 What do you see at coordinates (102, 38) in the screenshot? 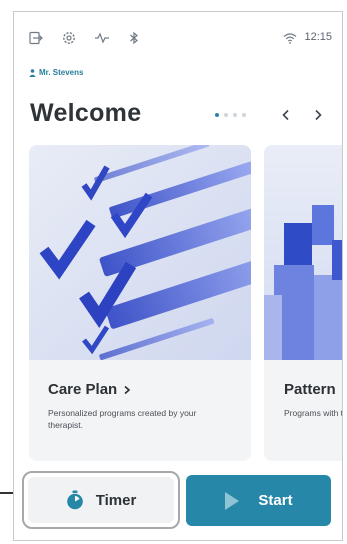
I see `activity-icon` at bounding box center [102, 38].